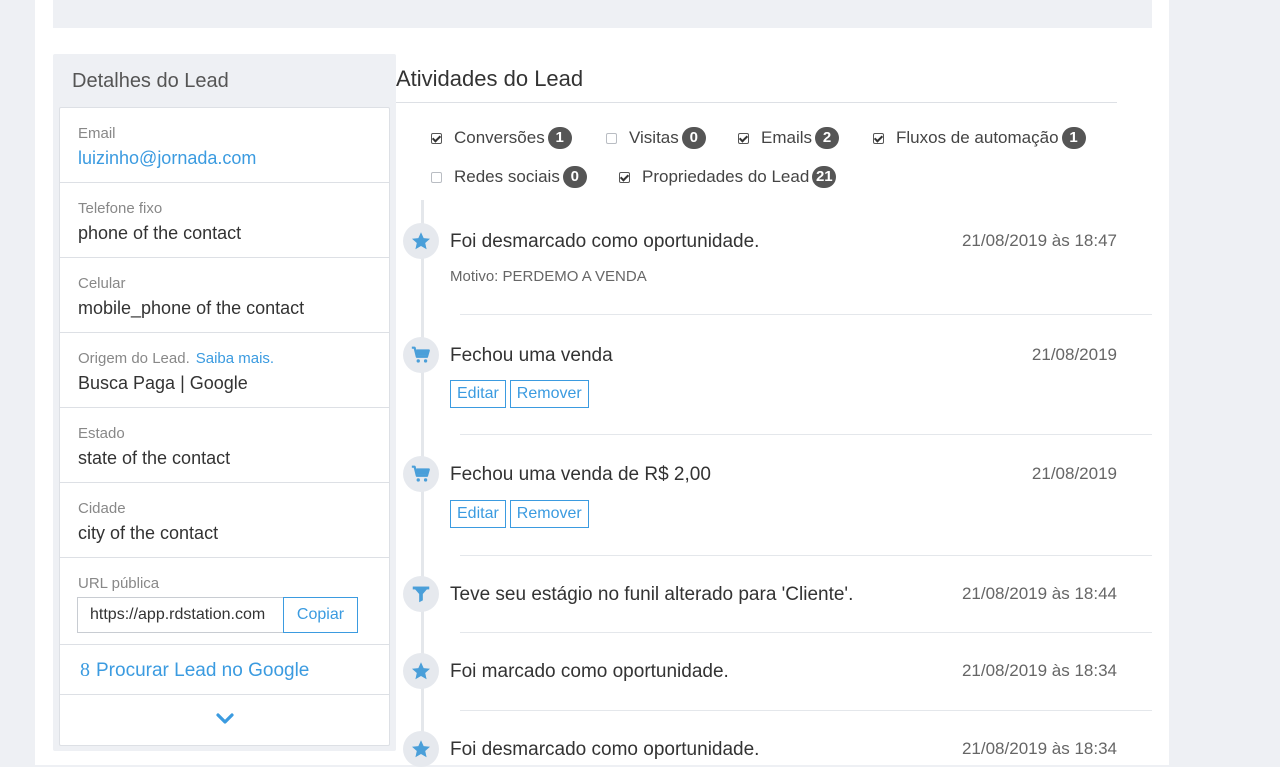 Image resolution: width=1280 pixels, height=767 pixels. I want to click on city-value: city of the contact, so click(148, 533).